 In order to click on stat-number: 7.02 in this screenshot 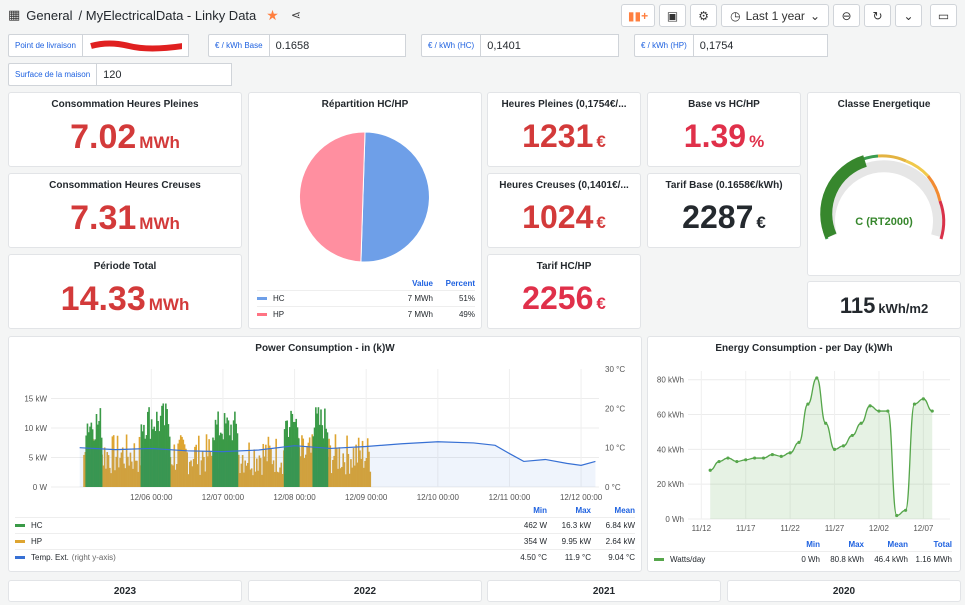, I will do `click(103, 137)`.